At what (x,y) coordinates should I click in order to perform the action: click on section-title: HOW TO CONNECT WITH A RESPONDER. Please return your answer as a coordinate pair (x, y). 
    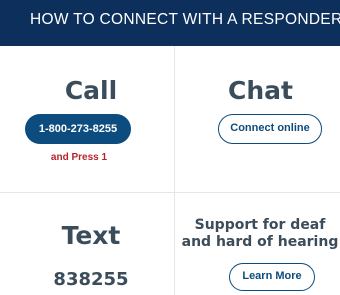
    Looking at the image, I should click on (185, 19).